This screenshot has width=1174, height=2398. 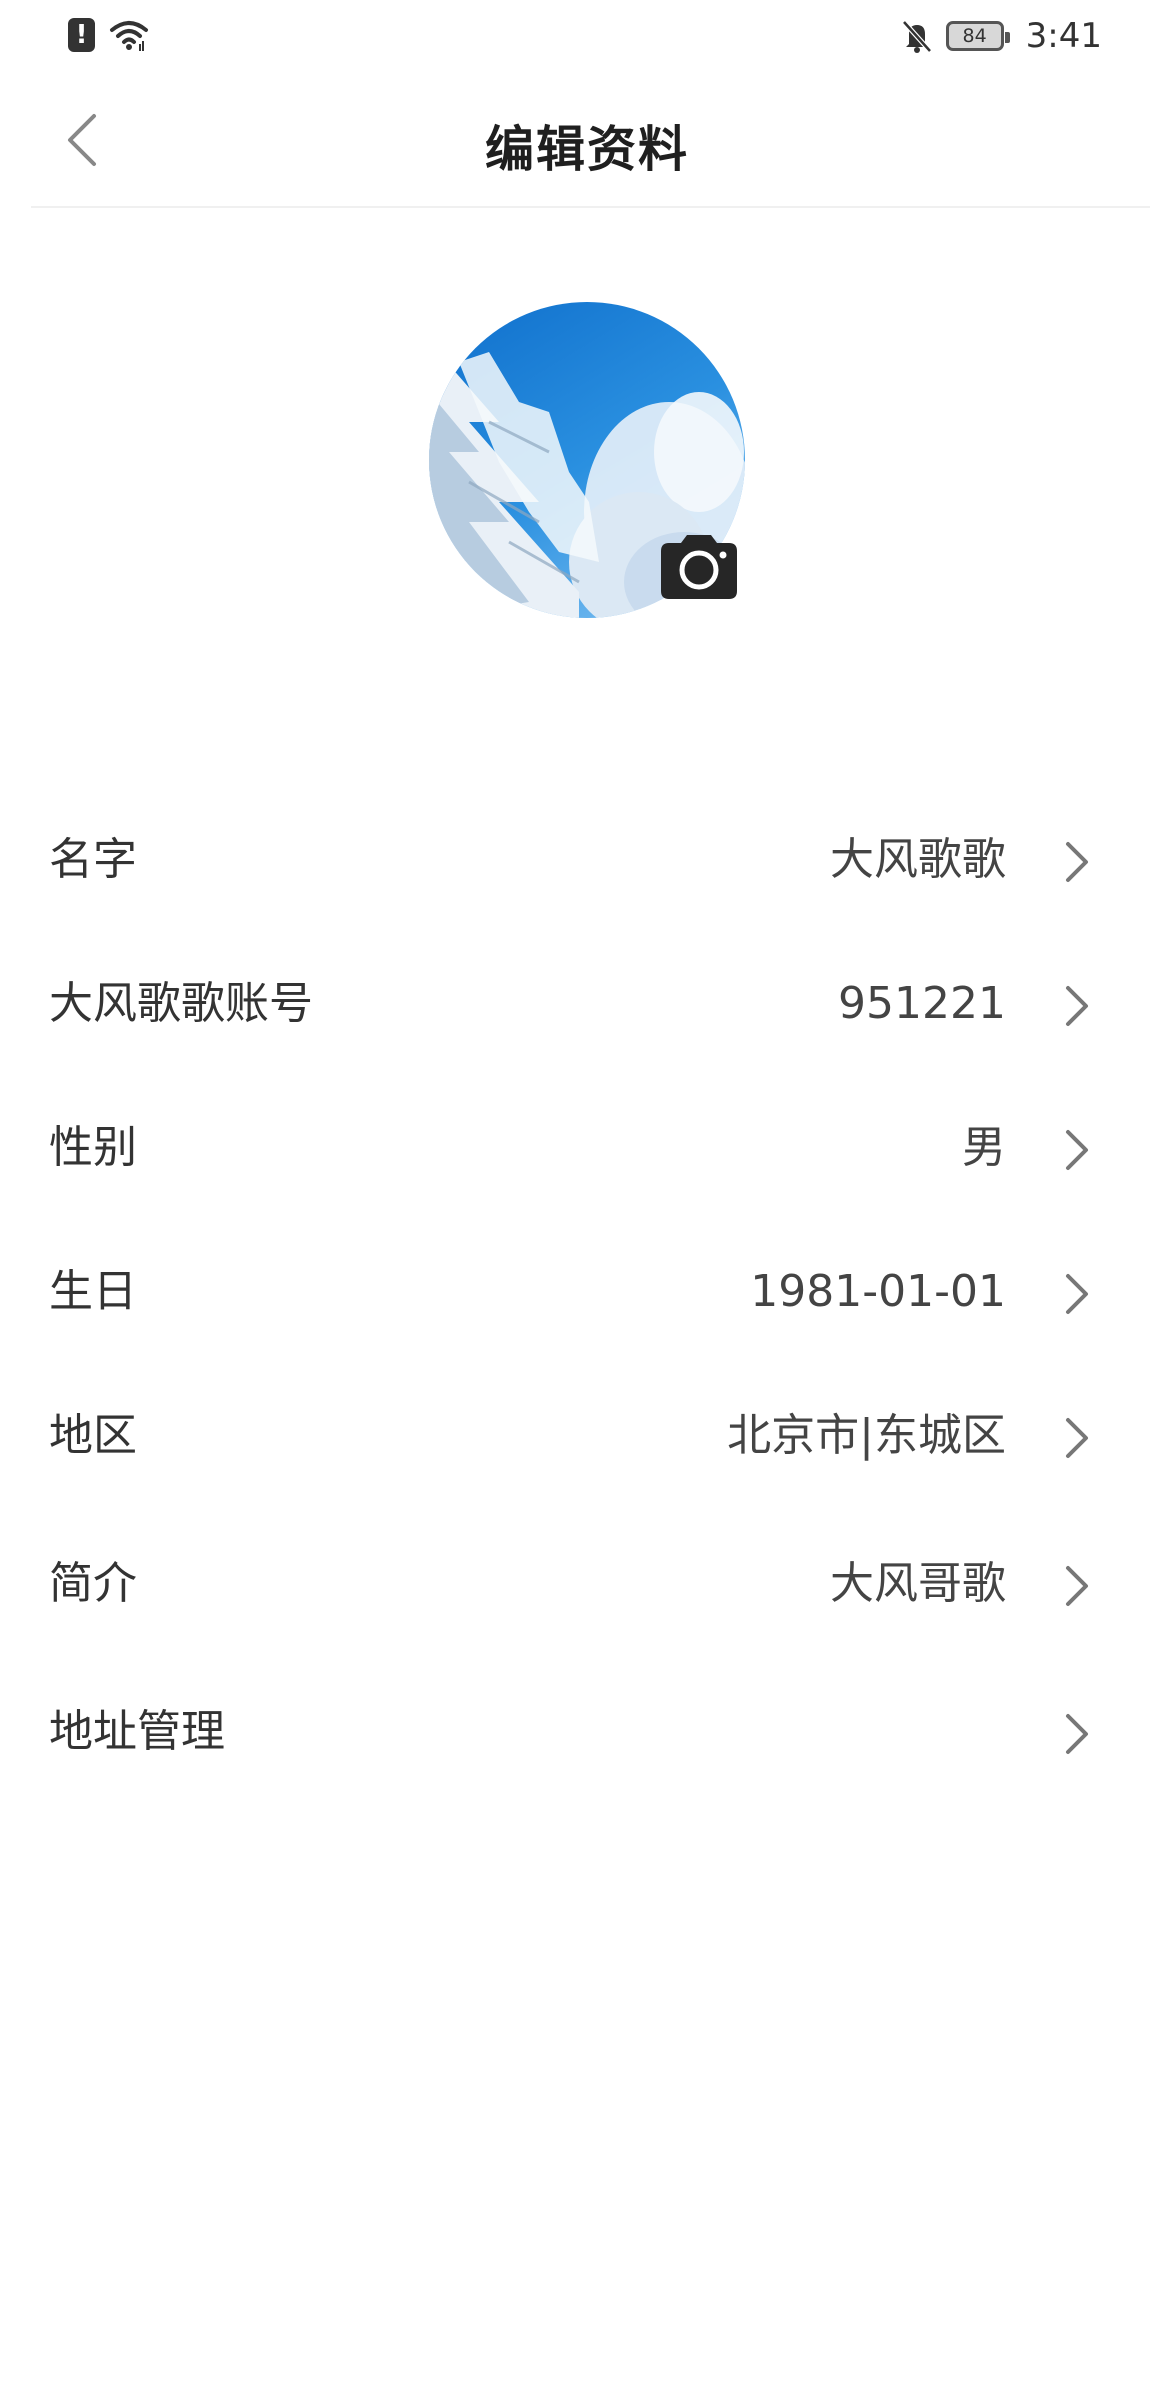 What do you see at coordinates (699, 567) in the screenshot?
I see `camera-icon` at bounding box center [699, 567].